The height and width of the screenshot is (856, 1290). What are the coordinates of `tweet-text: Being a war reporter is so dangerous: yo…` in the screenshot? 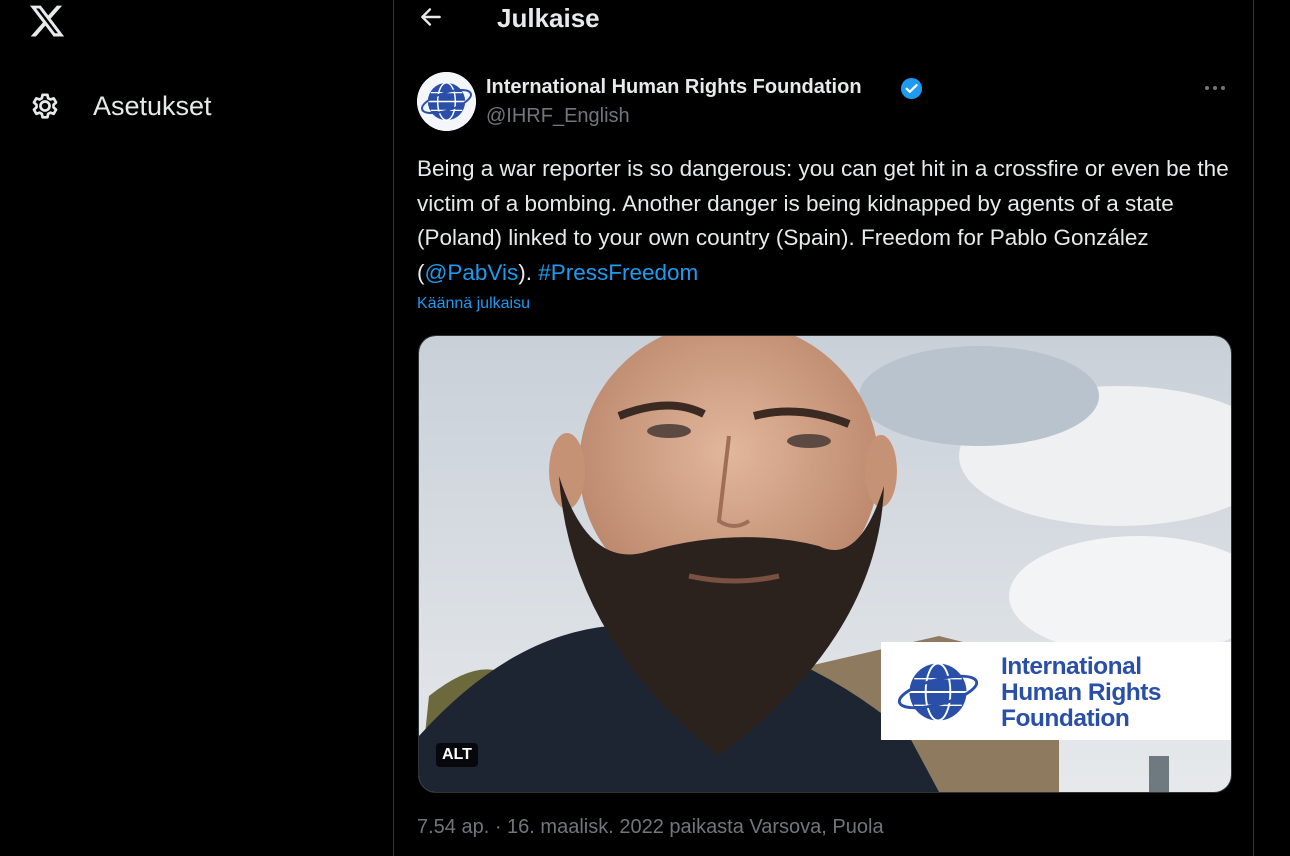 It's located at (823, 221).